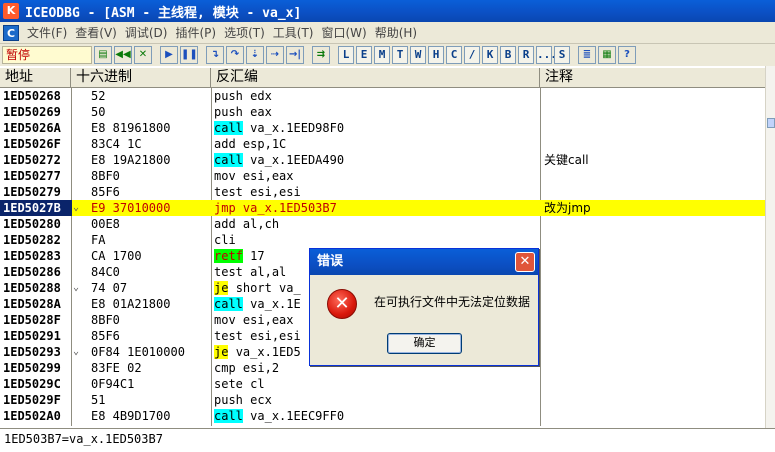 The height and width of the screenshot is (452, 775). What do you see at coordinates (225, 144) in the screenshot?
I see `row-mnemonic: add` at bounding box center [225, 144].